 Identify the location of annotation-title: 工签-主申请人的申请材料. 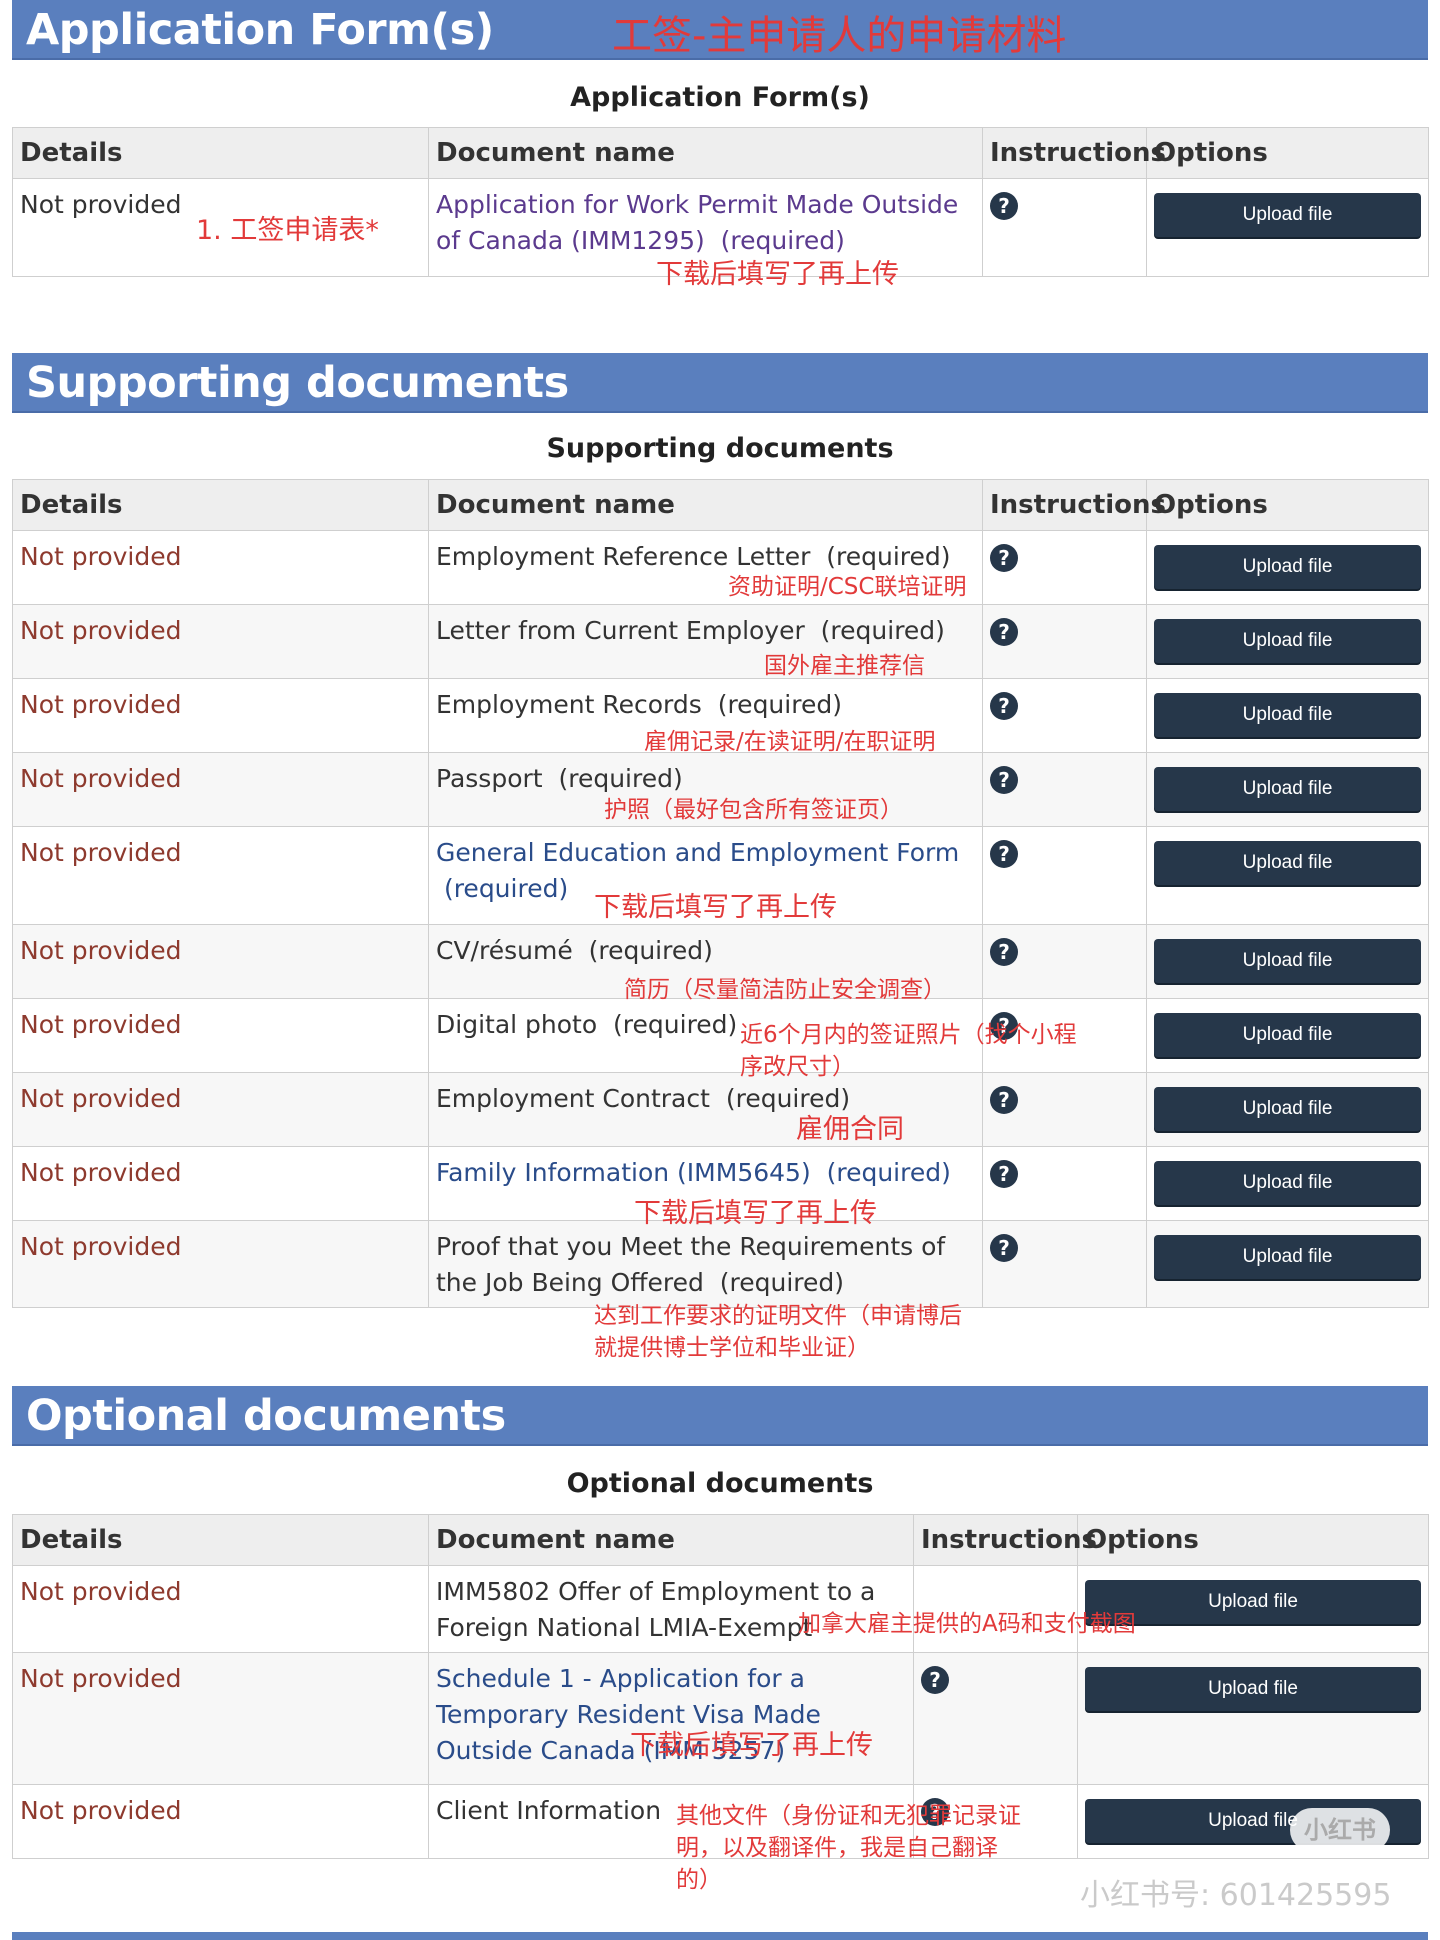
(839, 36).